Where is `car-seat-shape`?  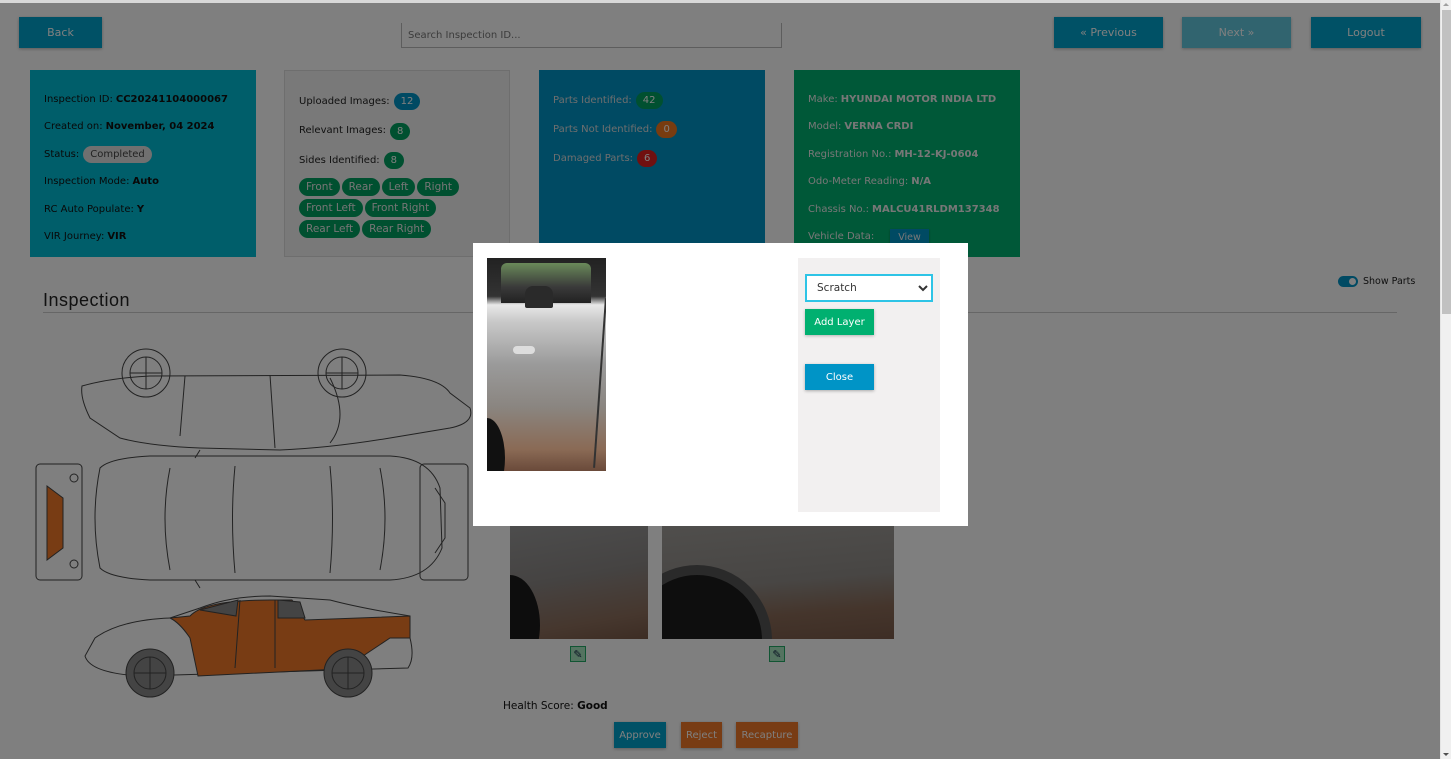
car-seat-shape is located at coordinates (539, 297).